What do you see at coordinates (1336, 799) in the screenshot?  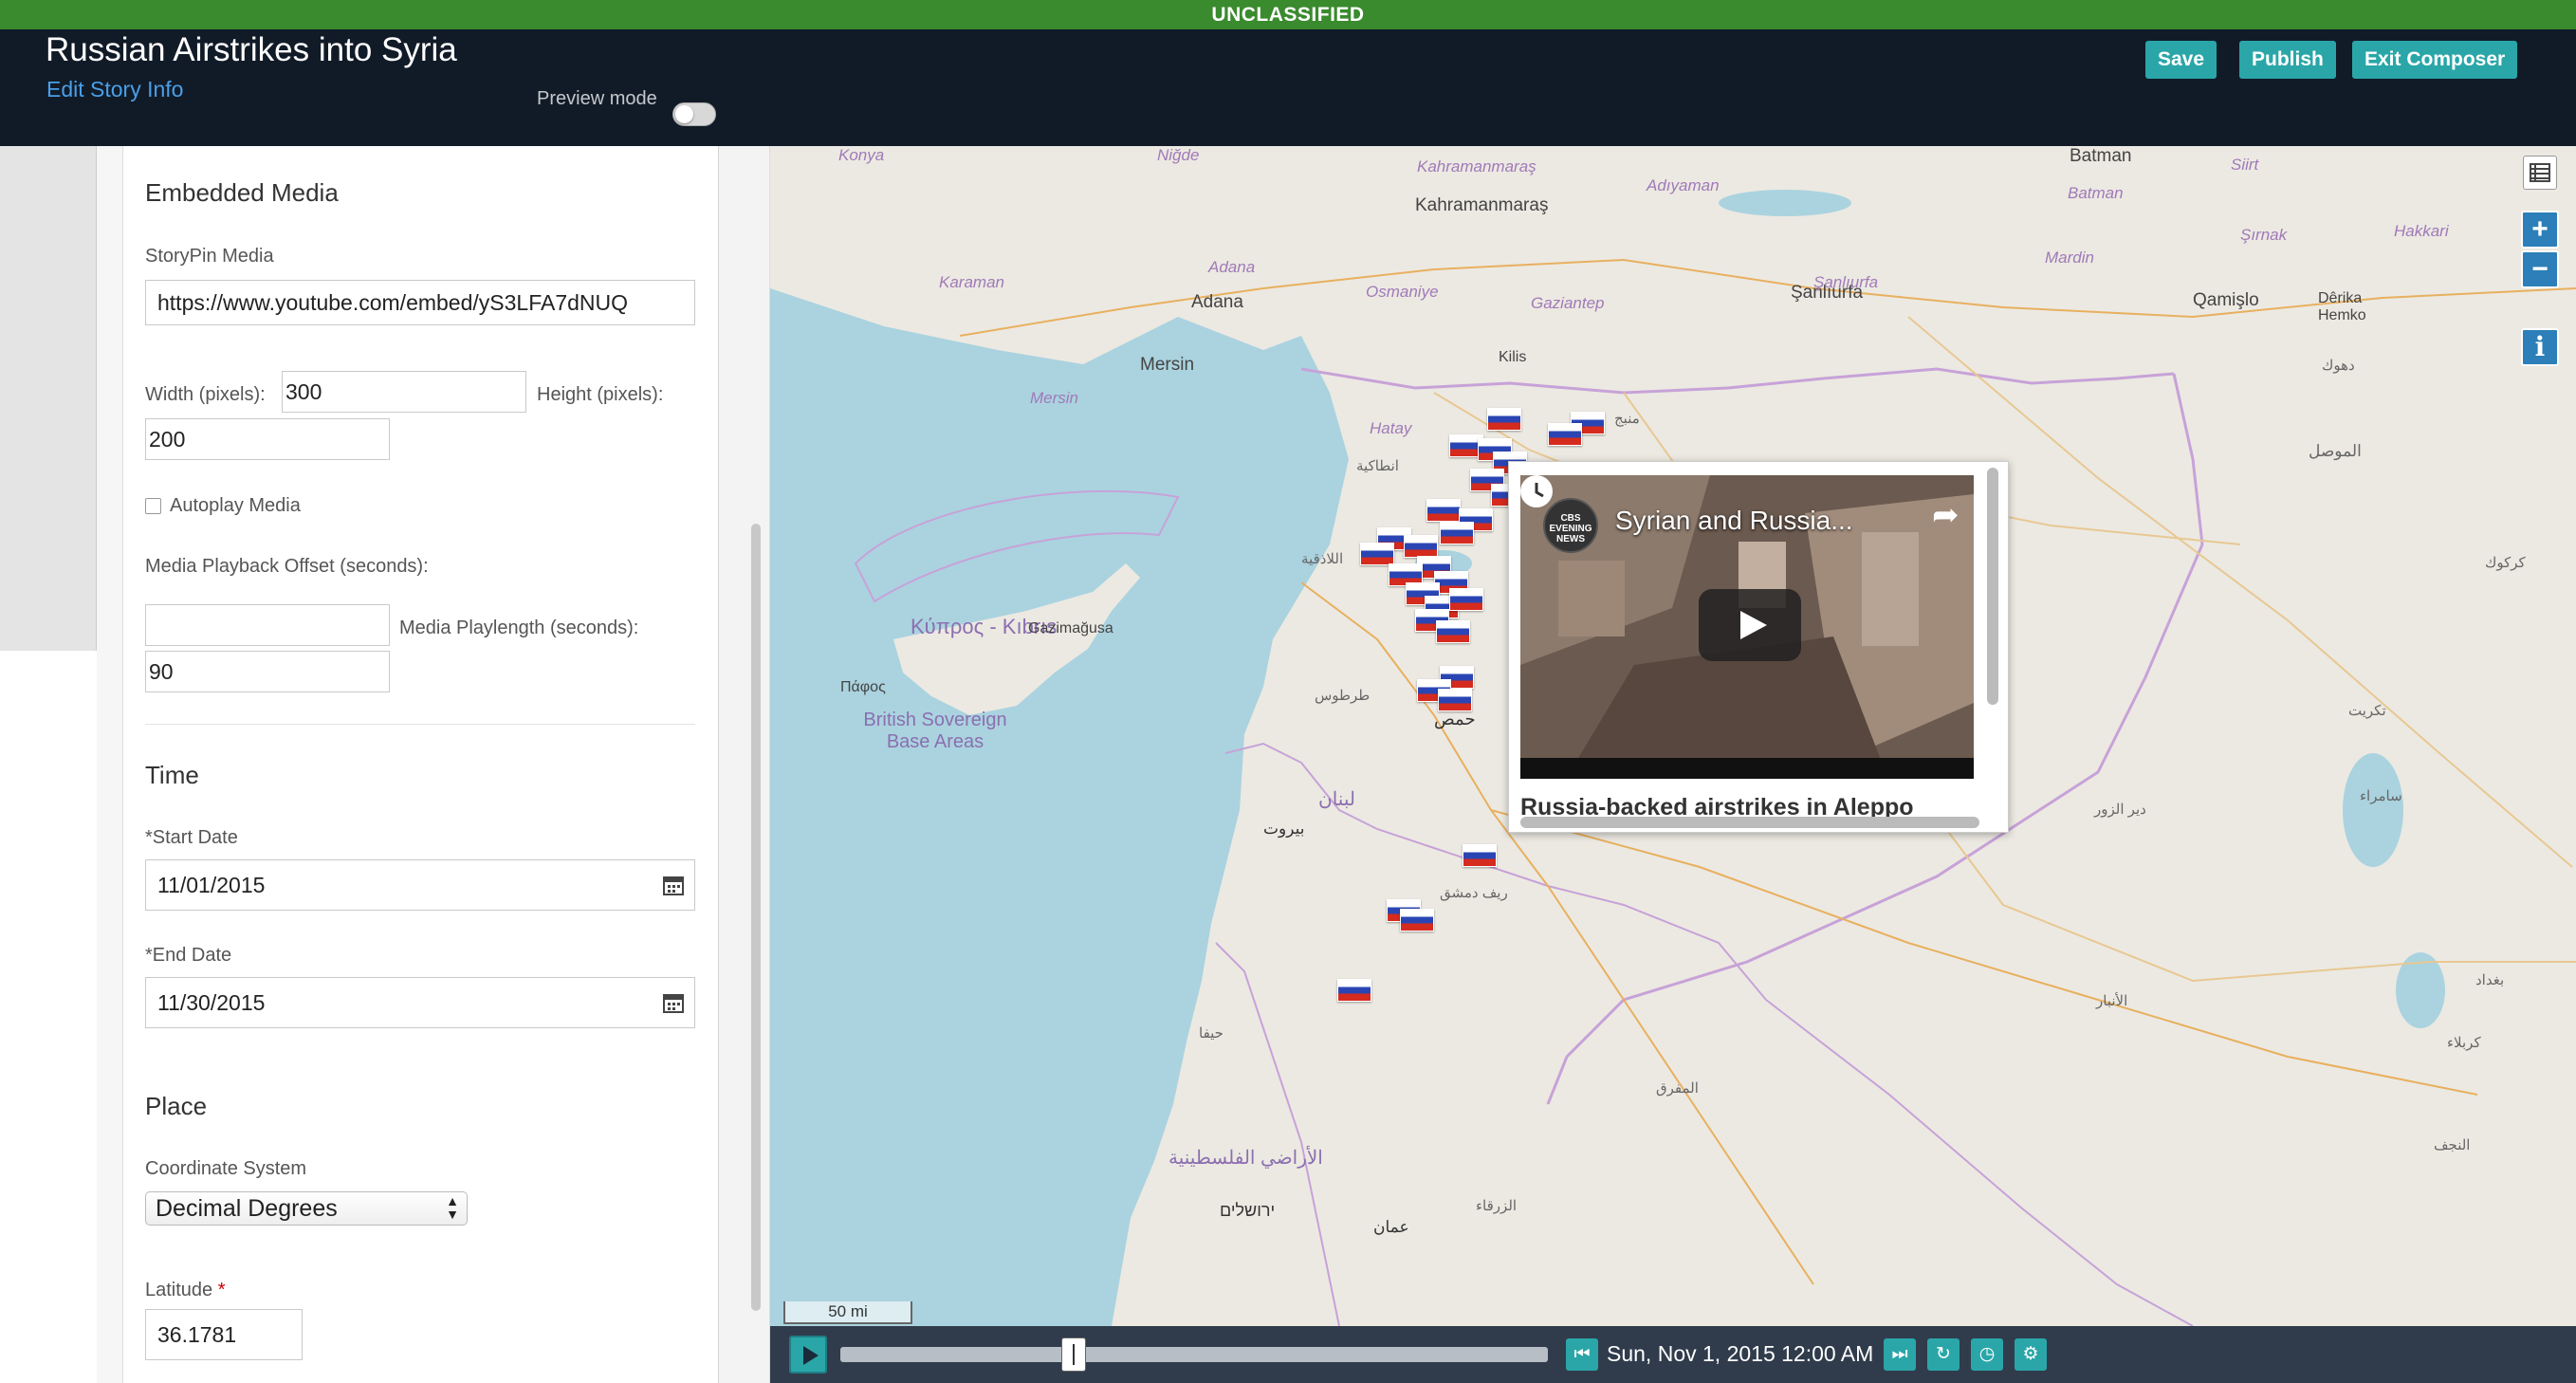 I see `map-label-lebanon: لبنان` at bounding box center [1336, 799].